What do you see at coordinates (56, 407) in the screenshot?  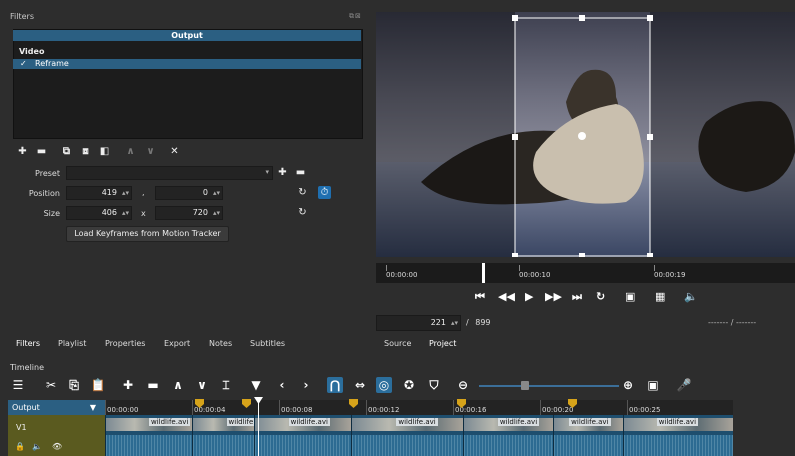 I see `output-track-header: Output ▼` at bounding box center [56, 407].